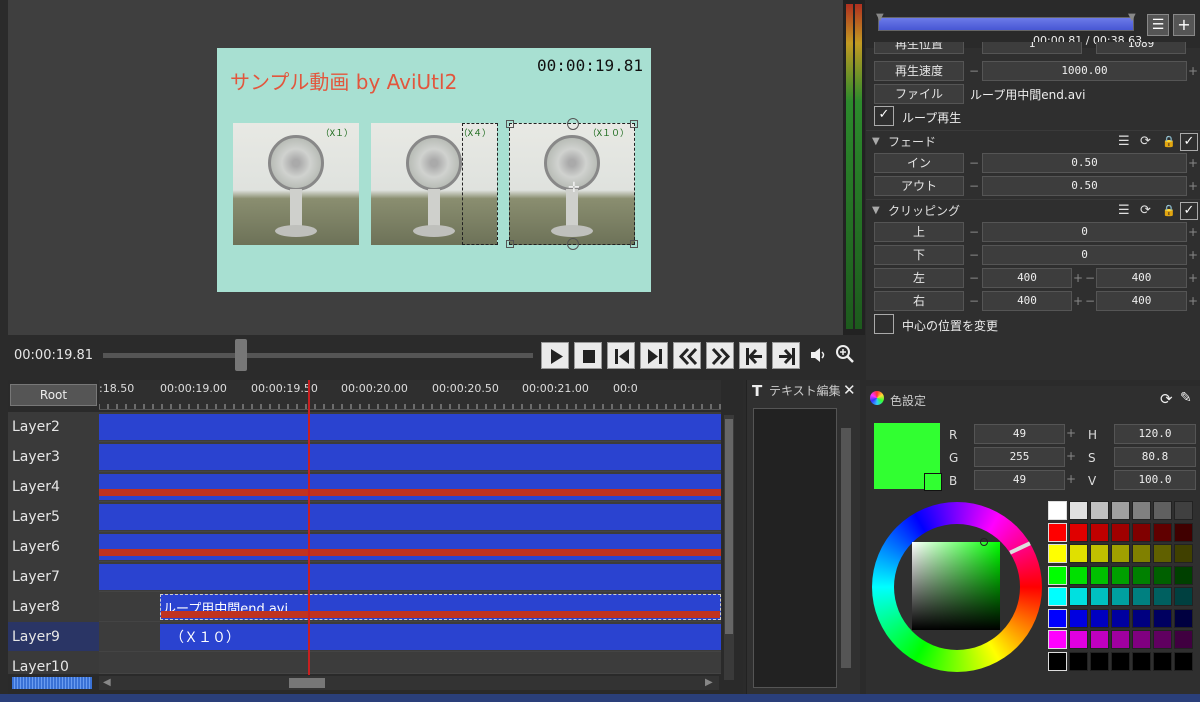 The width and height of the screenshot is (1200, 702). What do you see at coordinates (480, 184) in the screenshot?
I see `selection-box` at bounding box center [480, 184].